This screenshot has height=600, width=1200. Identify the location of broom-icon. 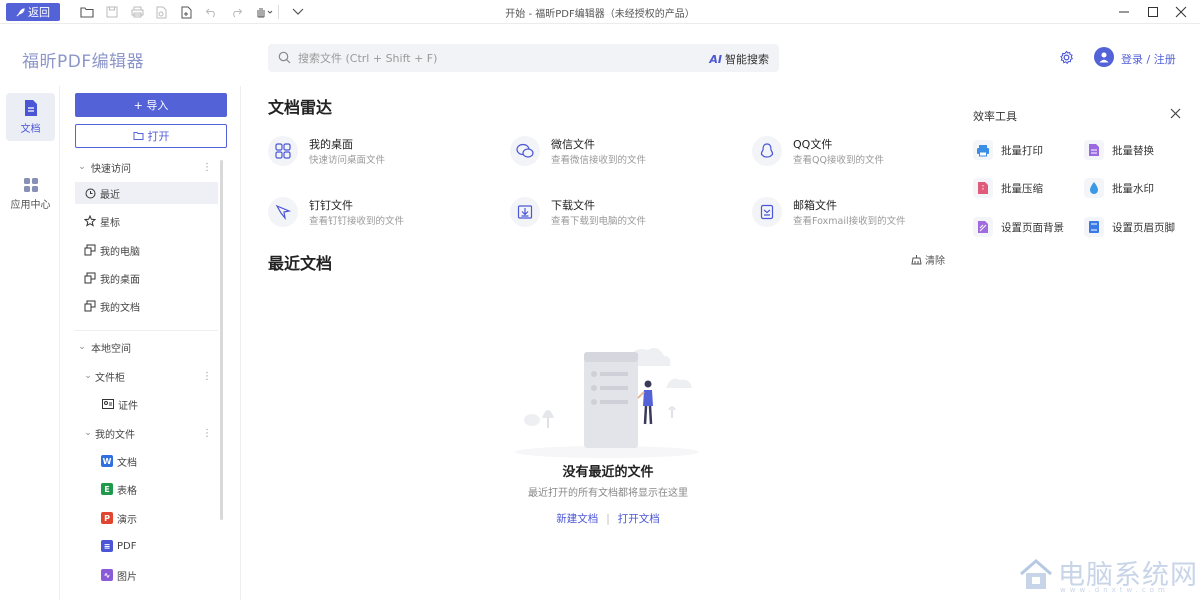
(916, 260).